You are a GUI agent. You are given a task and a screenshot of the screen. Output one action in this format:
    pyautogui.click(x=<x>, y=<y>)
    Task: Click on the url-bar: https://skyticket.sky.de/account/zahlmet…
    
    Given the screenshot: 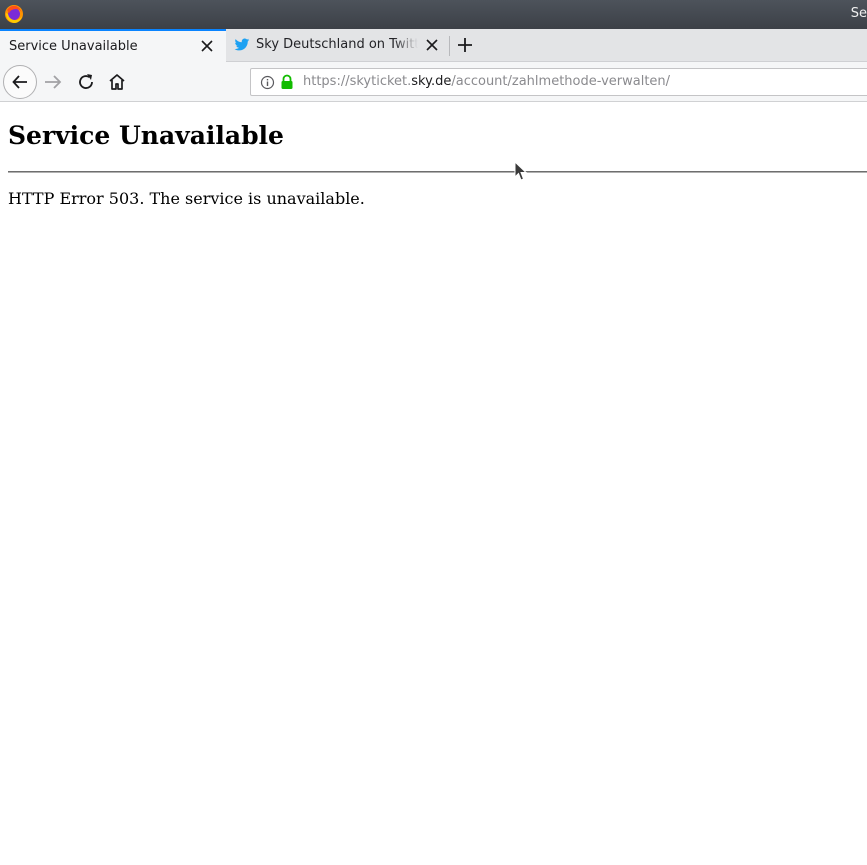 What is the action you would take?
    pyautogui.click(x=558, y=82)
    